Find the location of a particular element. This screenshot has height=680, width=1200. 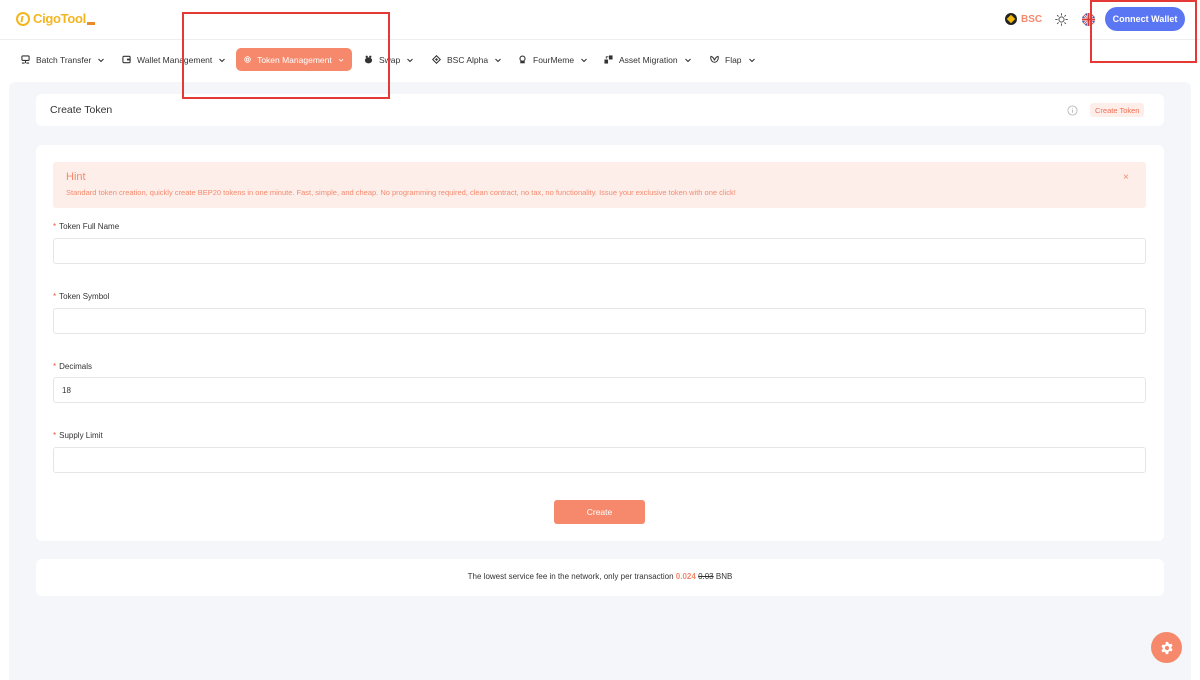

bnb-icon is located at coordinates (436, 59).